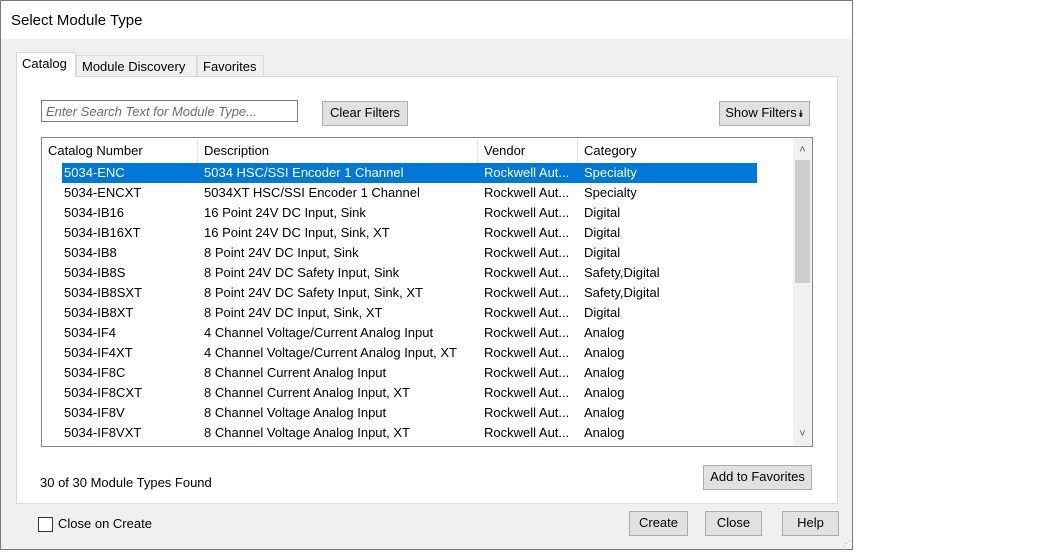 Image resolution: width=1050 pixels, height=553 pixels. Describe the element at coordinates (802, 434) in the screenshot. I see `scroll-down-icon: ˅` at that location.